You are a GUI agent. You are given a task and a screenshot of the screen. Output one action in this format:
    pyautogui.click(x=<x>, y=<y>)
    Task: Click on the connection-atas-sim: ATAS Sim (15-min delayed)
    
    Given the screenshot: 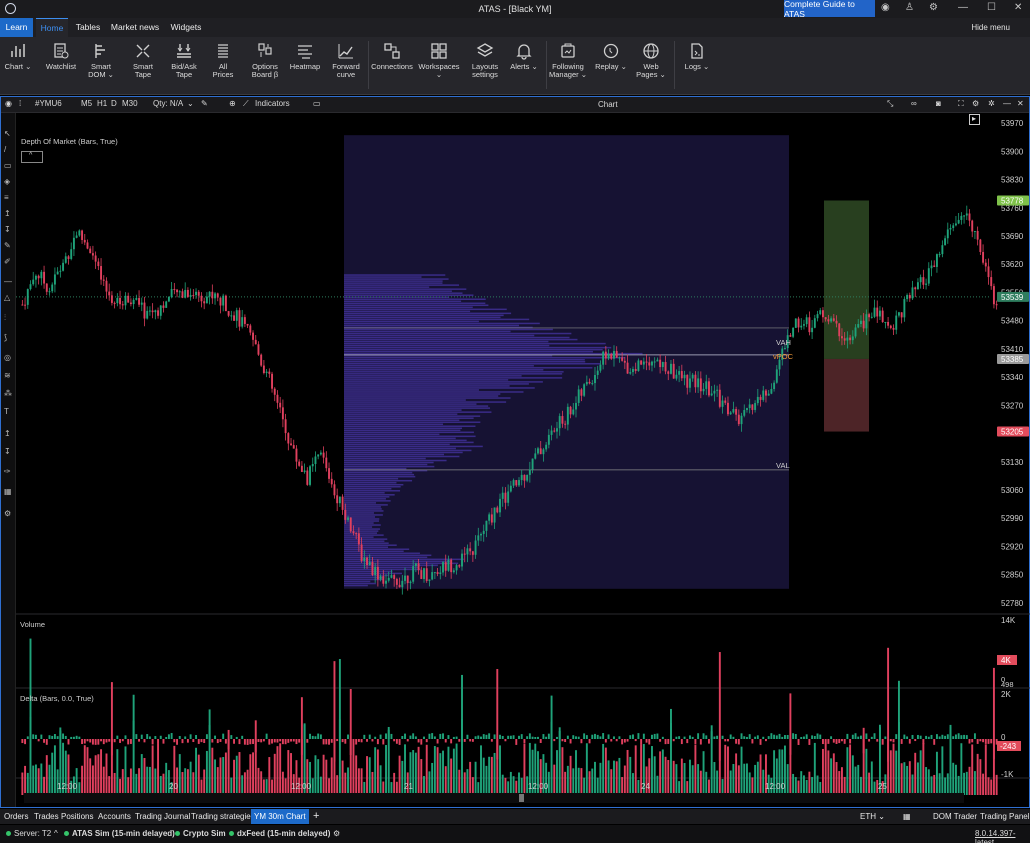 What is the action you would take?
    pyautogui.click(x=119, y=833)
    